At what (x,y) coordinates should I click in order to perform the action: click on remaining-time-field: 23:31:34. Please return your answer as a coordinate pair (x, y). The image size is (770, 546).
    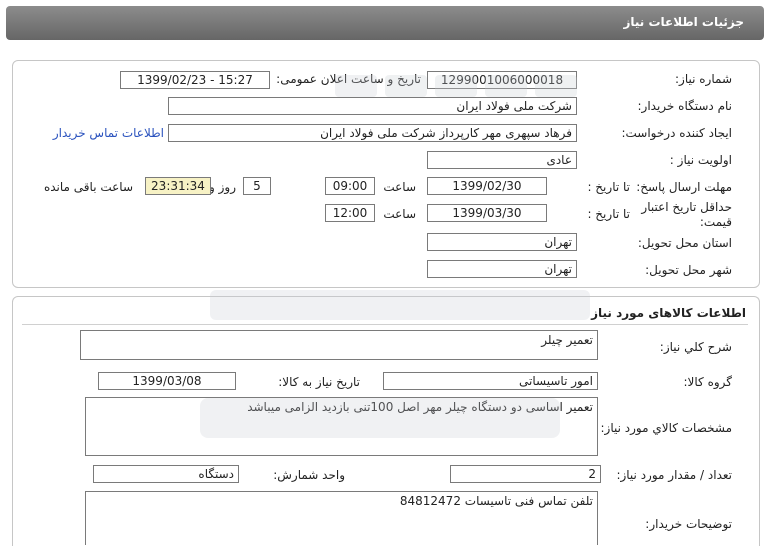
    Looking at the image, I should click on (178, 186).